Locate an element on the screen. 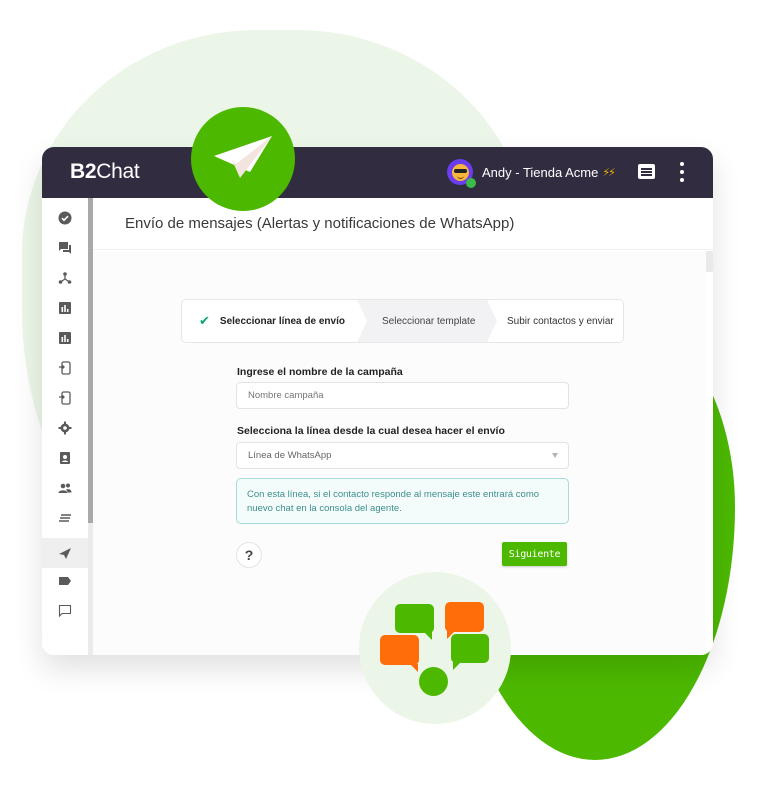 This screenshot has width=768, height=803. check-circle-icon is located at coordinates (65, 218).